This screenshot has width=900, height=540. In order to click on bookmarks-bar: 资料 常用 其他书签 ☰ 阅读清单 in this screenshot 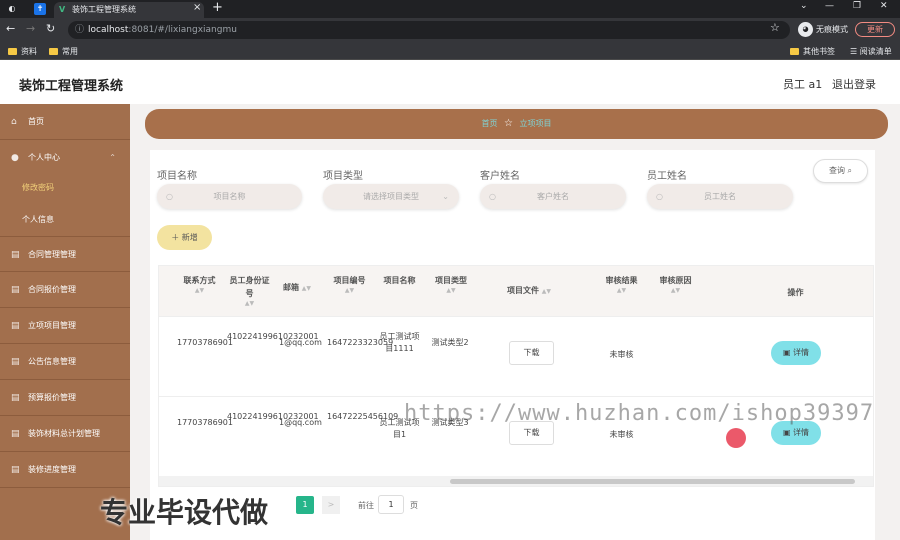, I will do `click(450, 51)`.